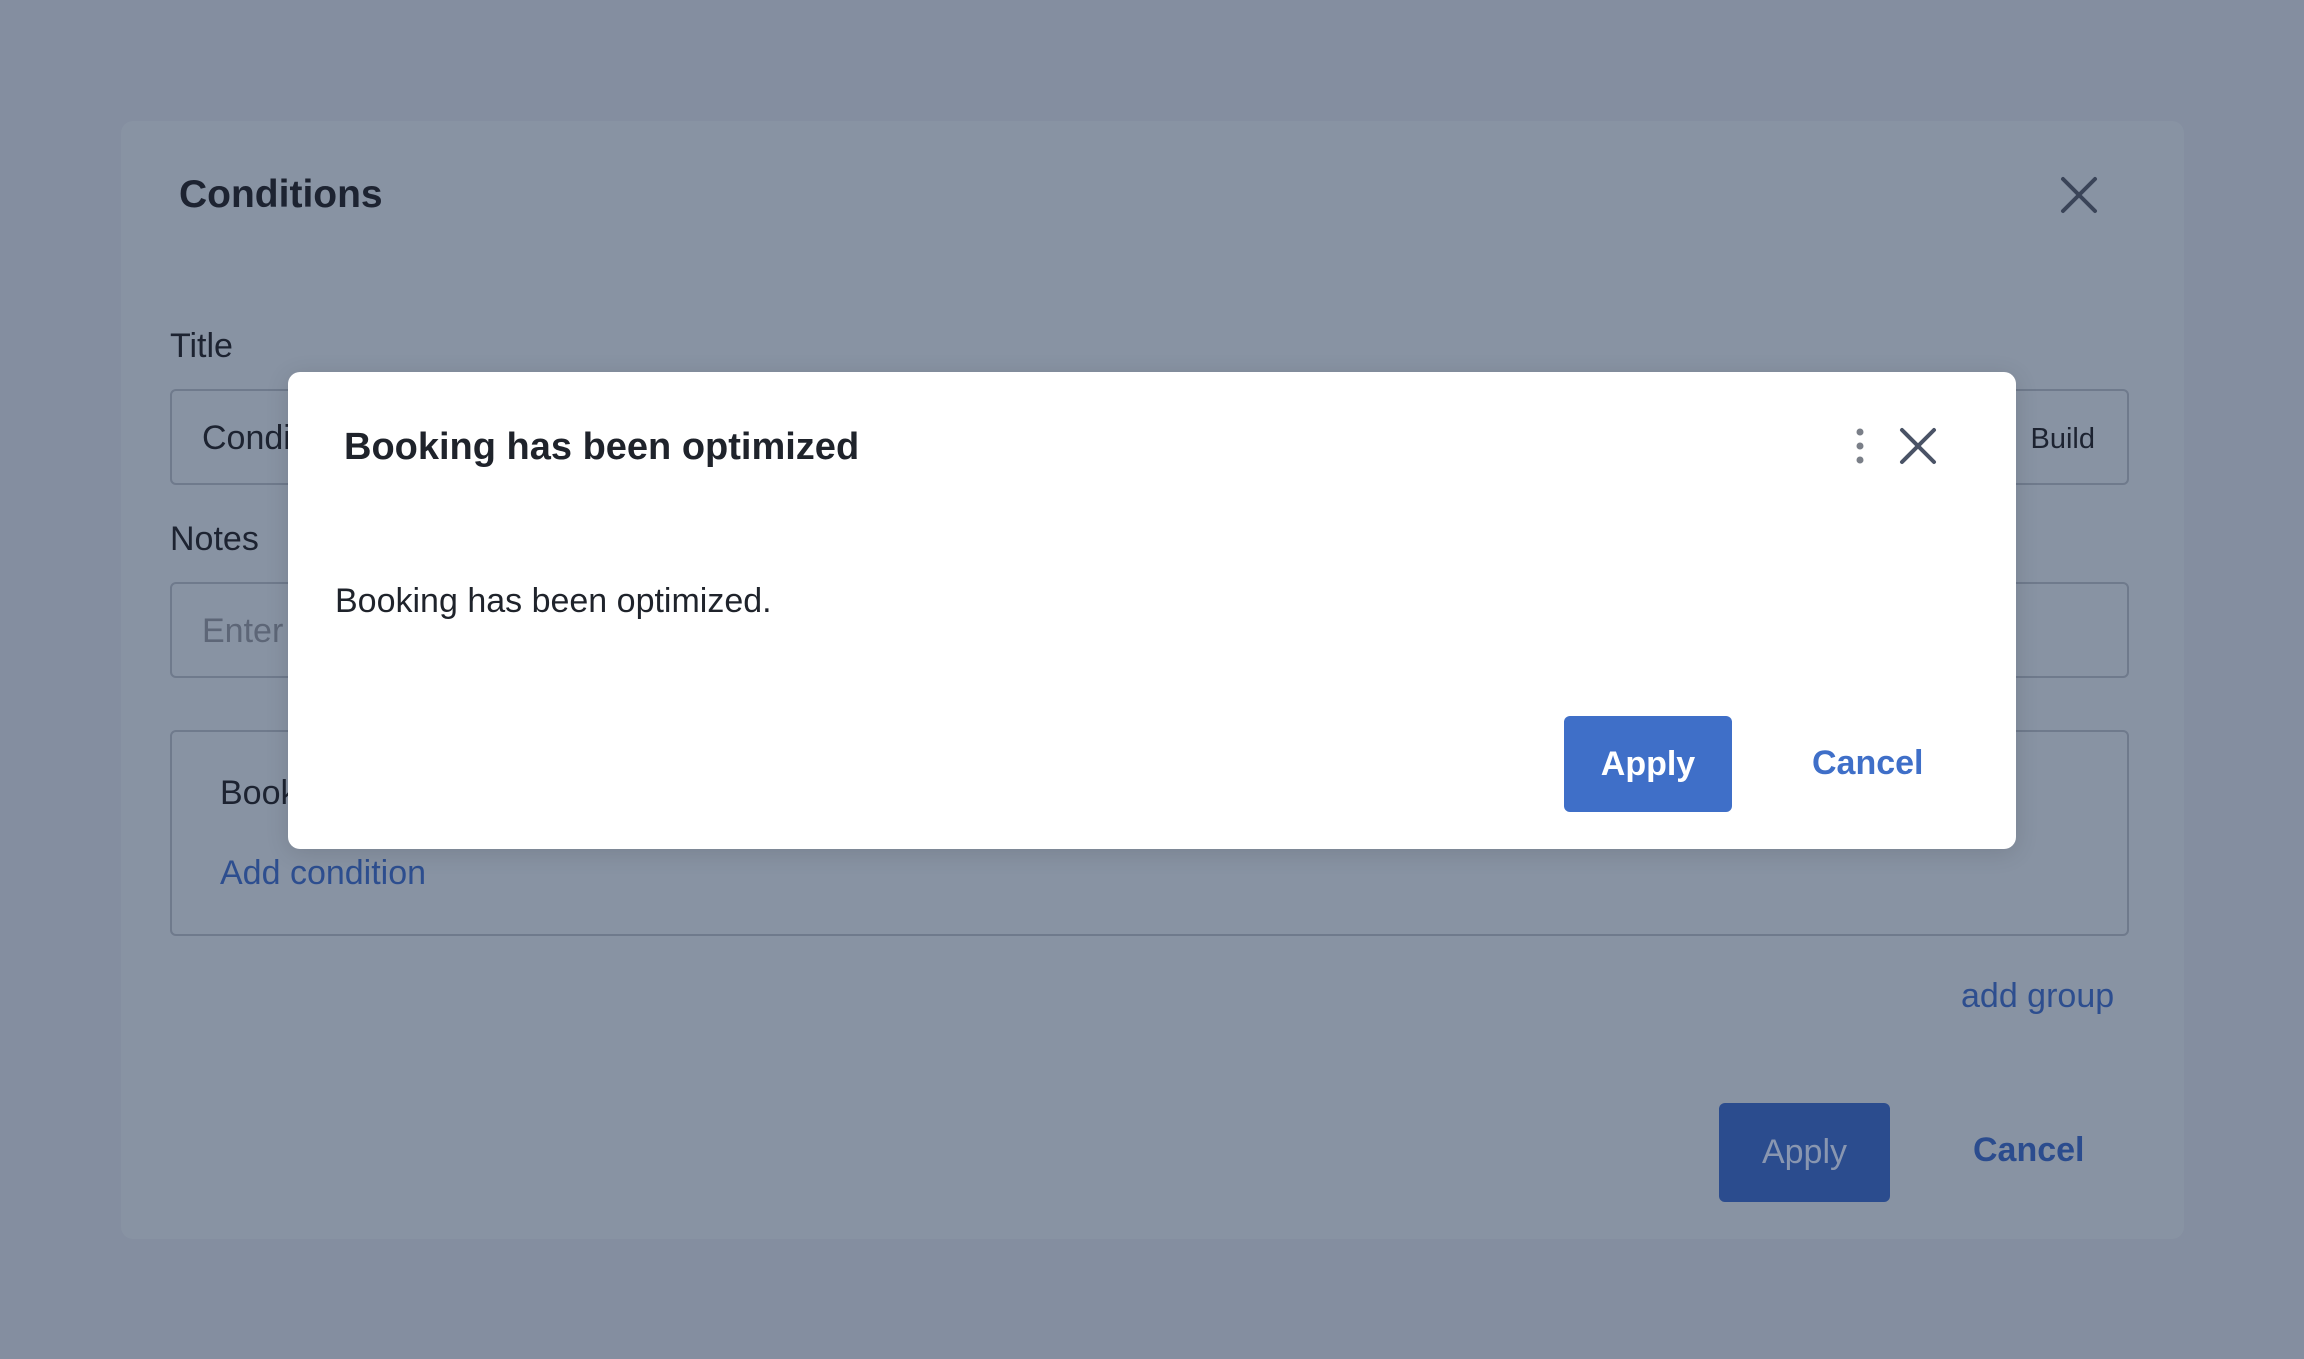  Describe the element at coordinates (243, 631) in the screenshot. I see `notes-input-placeholder: Enter` at that location.